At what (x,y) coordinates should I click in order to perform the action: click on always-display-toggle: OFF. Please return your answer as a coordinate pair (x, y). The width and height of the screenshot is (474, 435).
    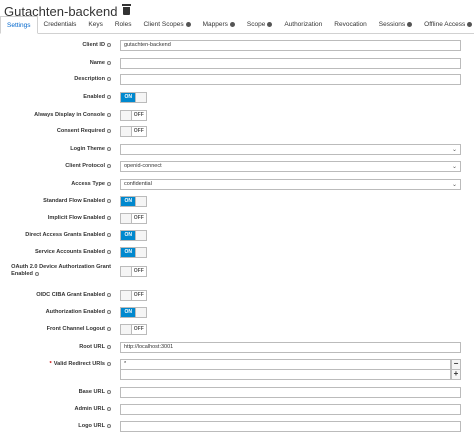
    Looking at the image, I should click on (133, 115).